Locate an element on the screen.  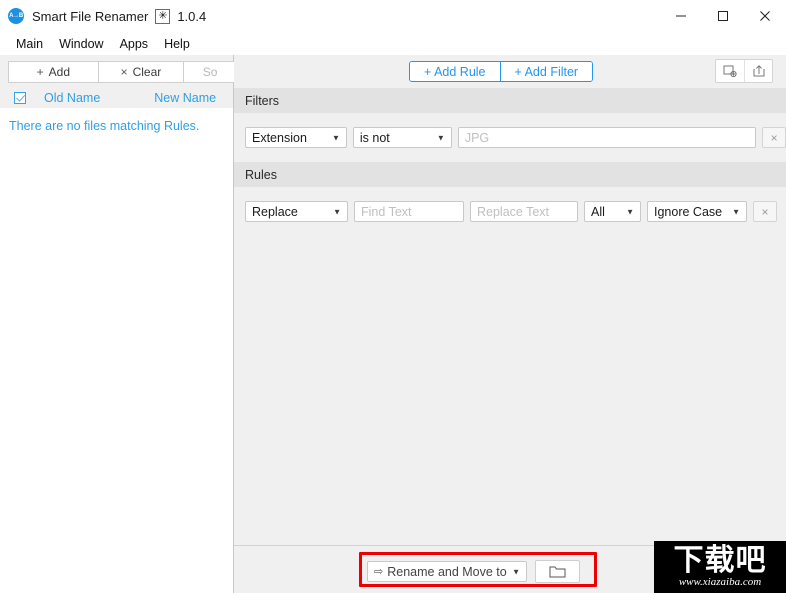
add-files-button: + Add is located at coordinates (53, 72).